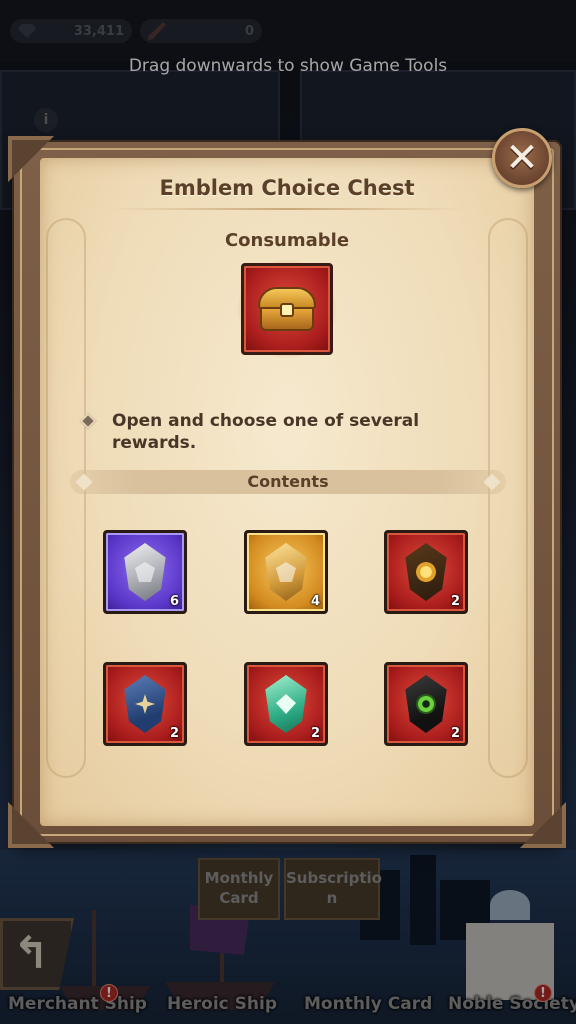 The width and height of the screenshot is (576, 1024). I want to click on leaf-emblem-icon, so click(286, 704).